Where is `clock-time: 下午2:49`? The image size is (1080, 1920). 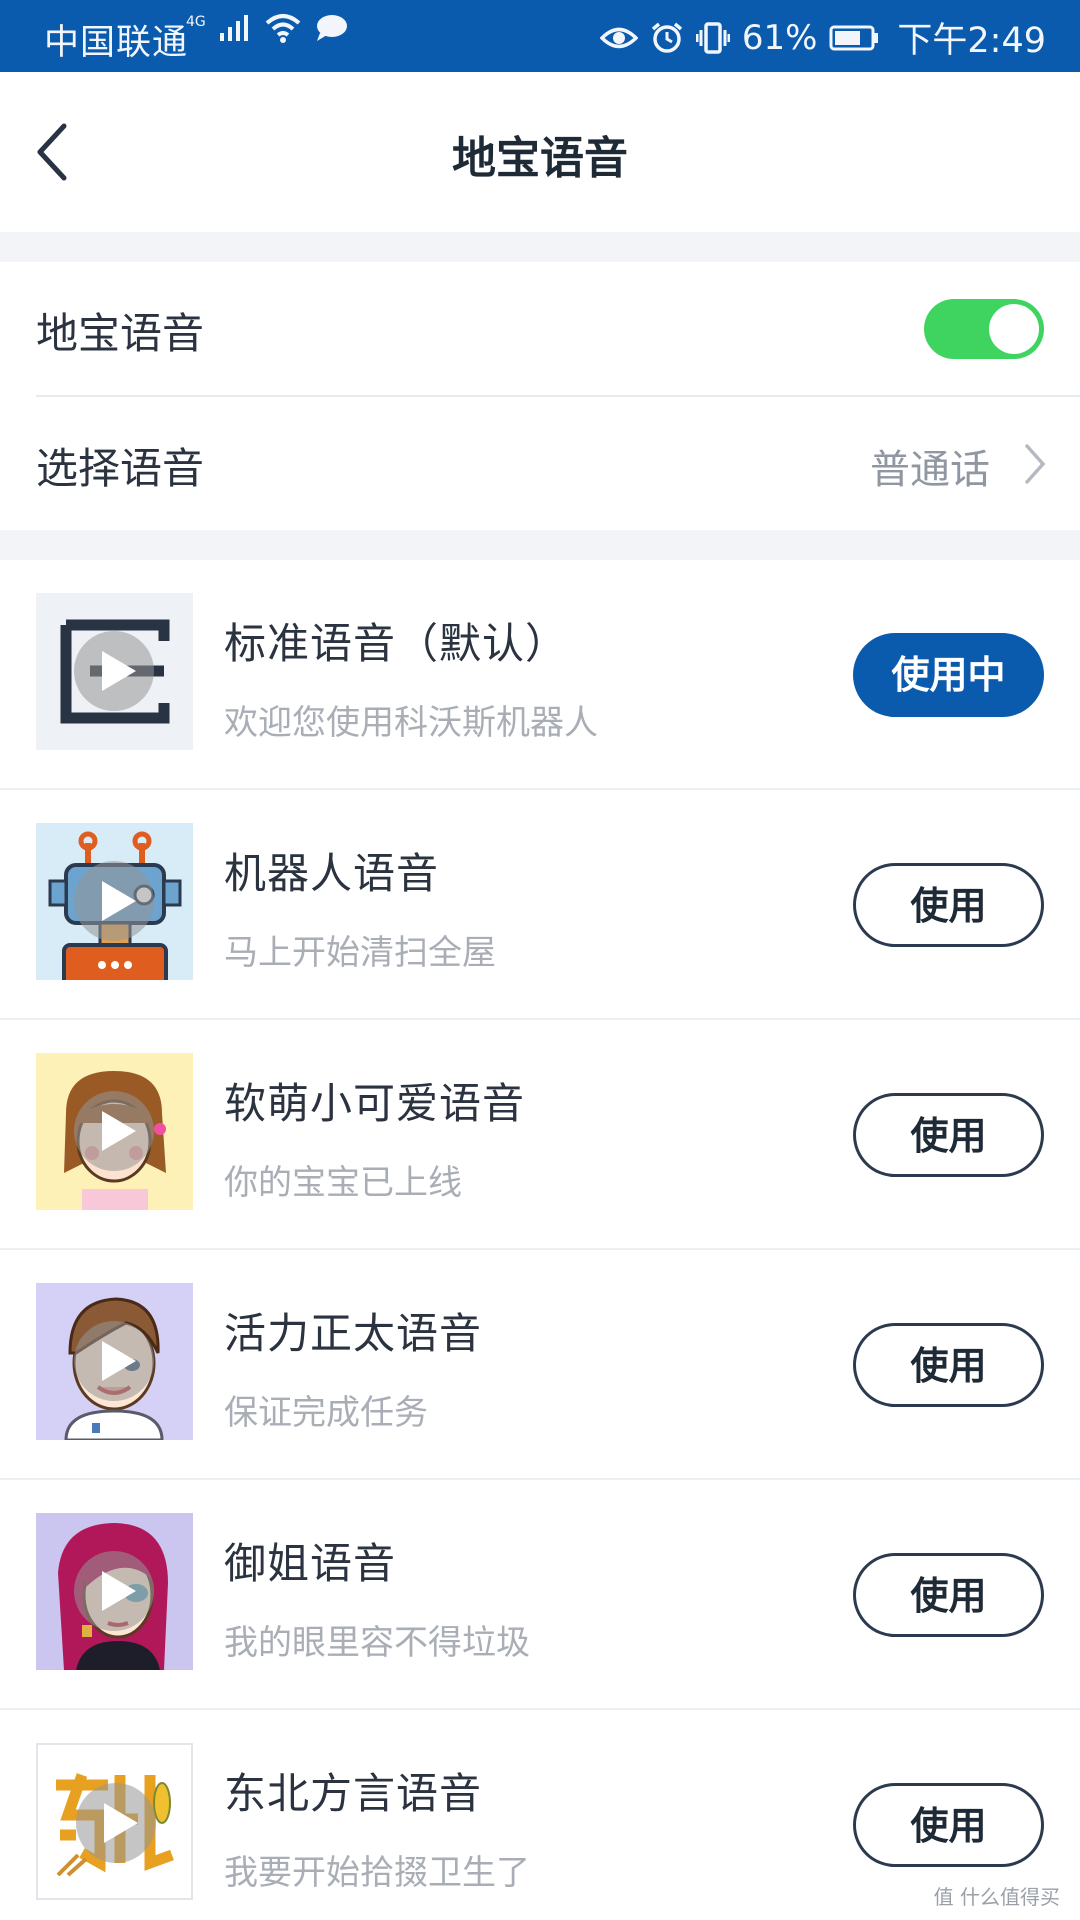 clock-time: 下午2:49 is located at coordinates (971, 41).